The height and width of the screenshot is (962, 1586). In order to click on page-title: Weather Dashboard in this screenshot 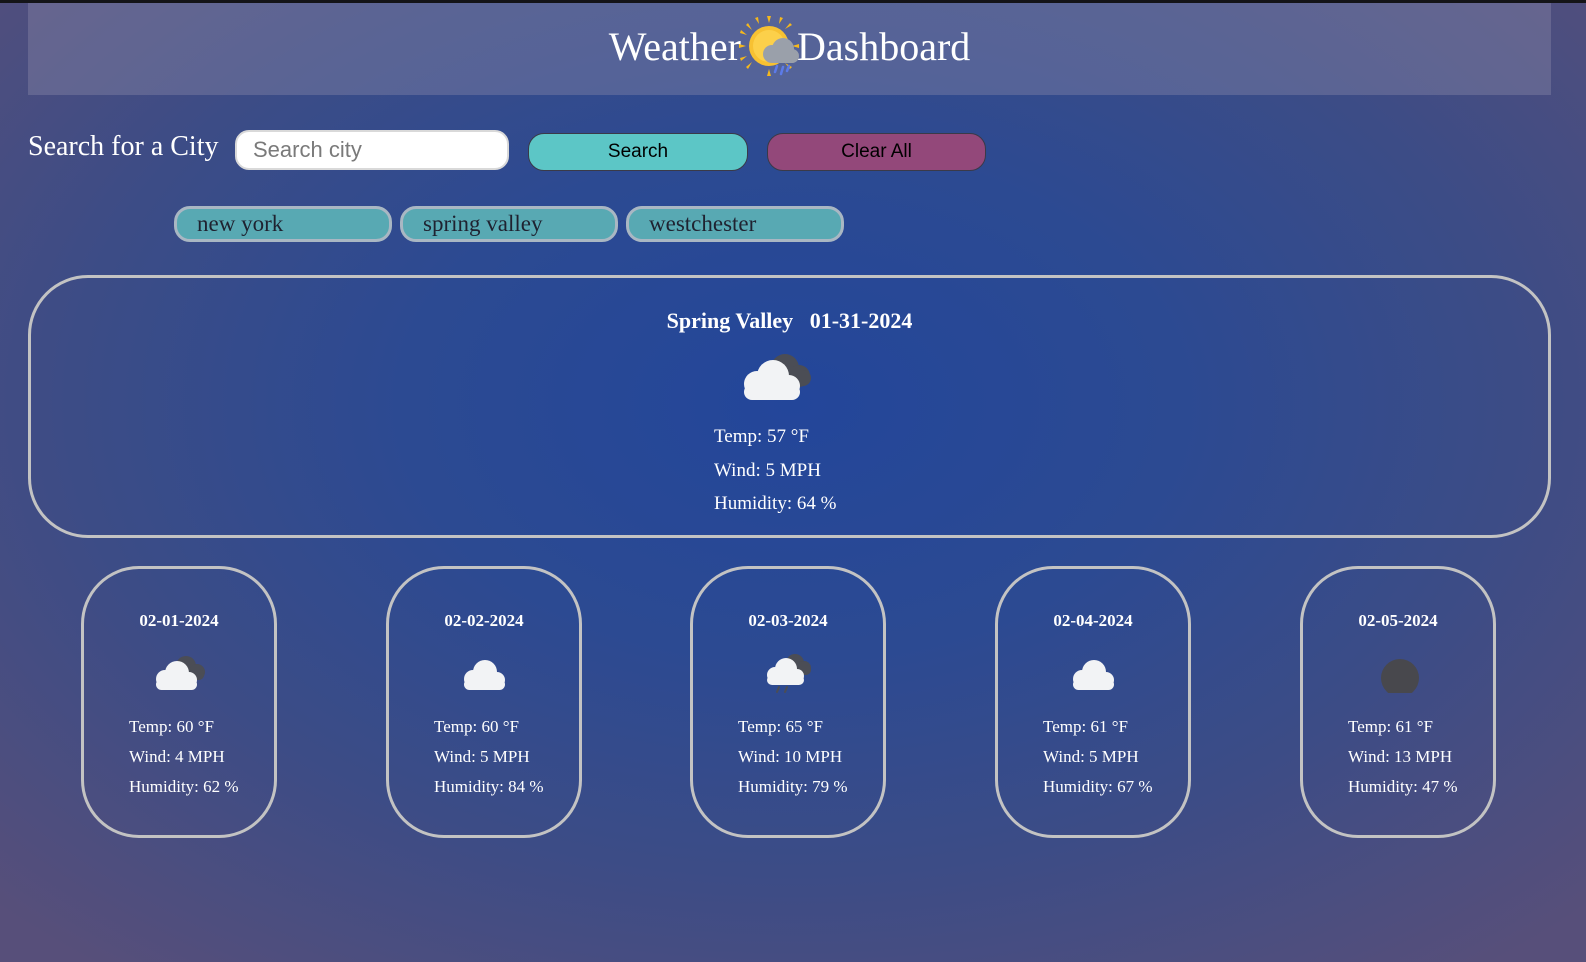, I will do `click(789, 46)`.